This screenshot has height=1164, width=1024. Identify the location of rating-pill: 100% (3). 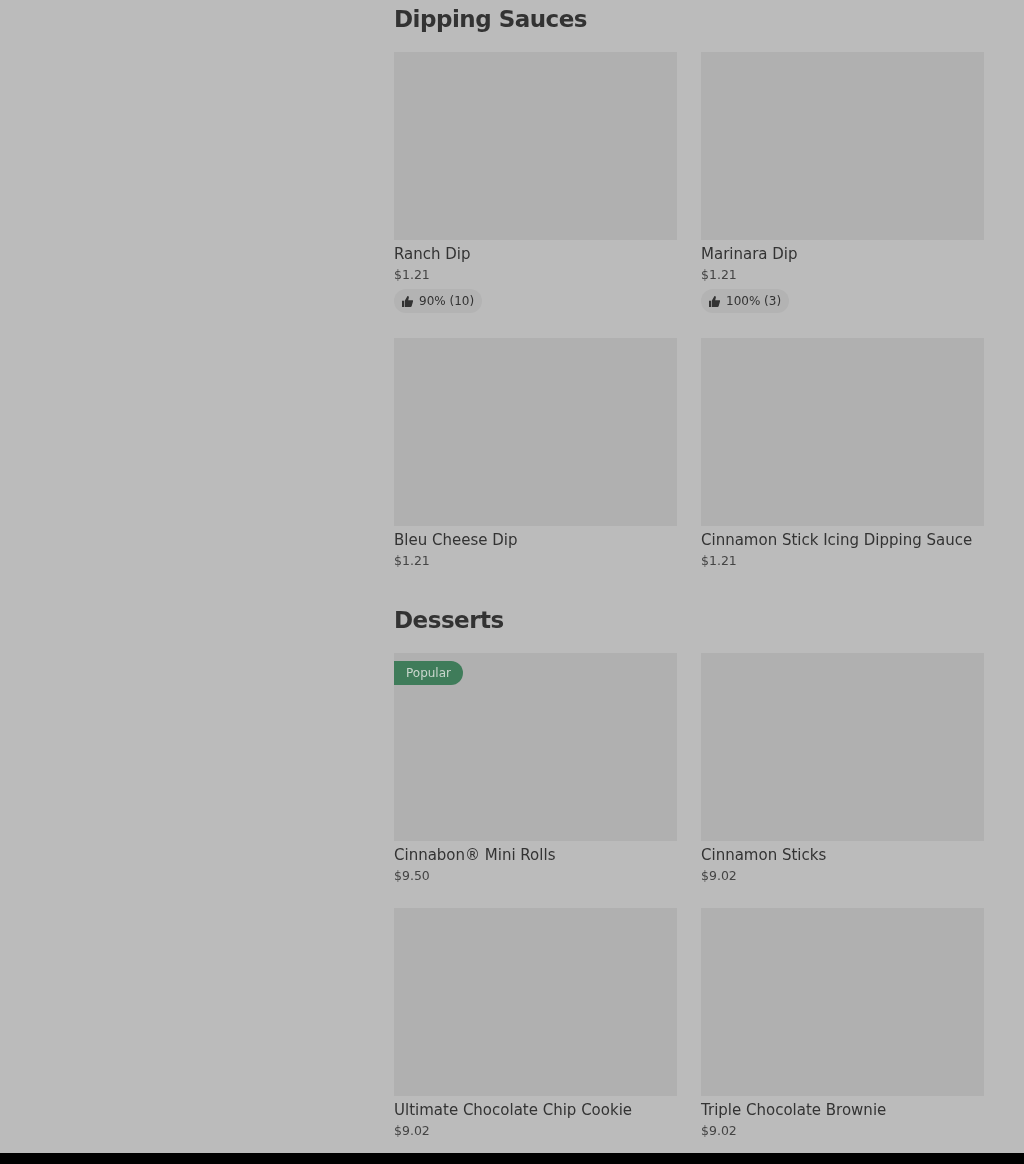
(745, 301).